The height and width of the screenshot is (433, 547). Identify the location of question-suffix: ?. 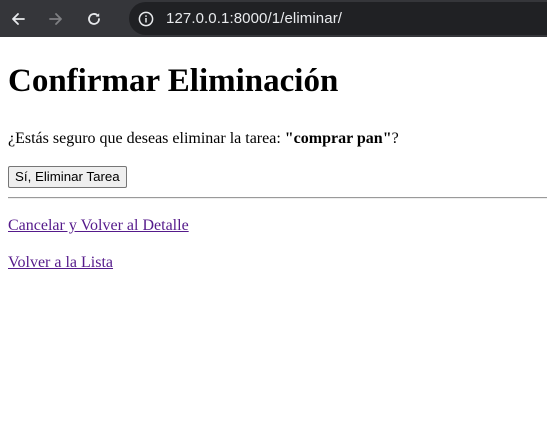
(395, 138).